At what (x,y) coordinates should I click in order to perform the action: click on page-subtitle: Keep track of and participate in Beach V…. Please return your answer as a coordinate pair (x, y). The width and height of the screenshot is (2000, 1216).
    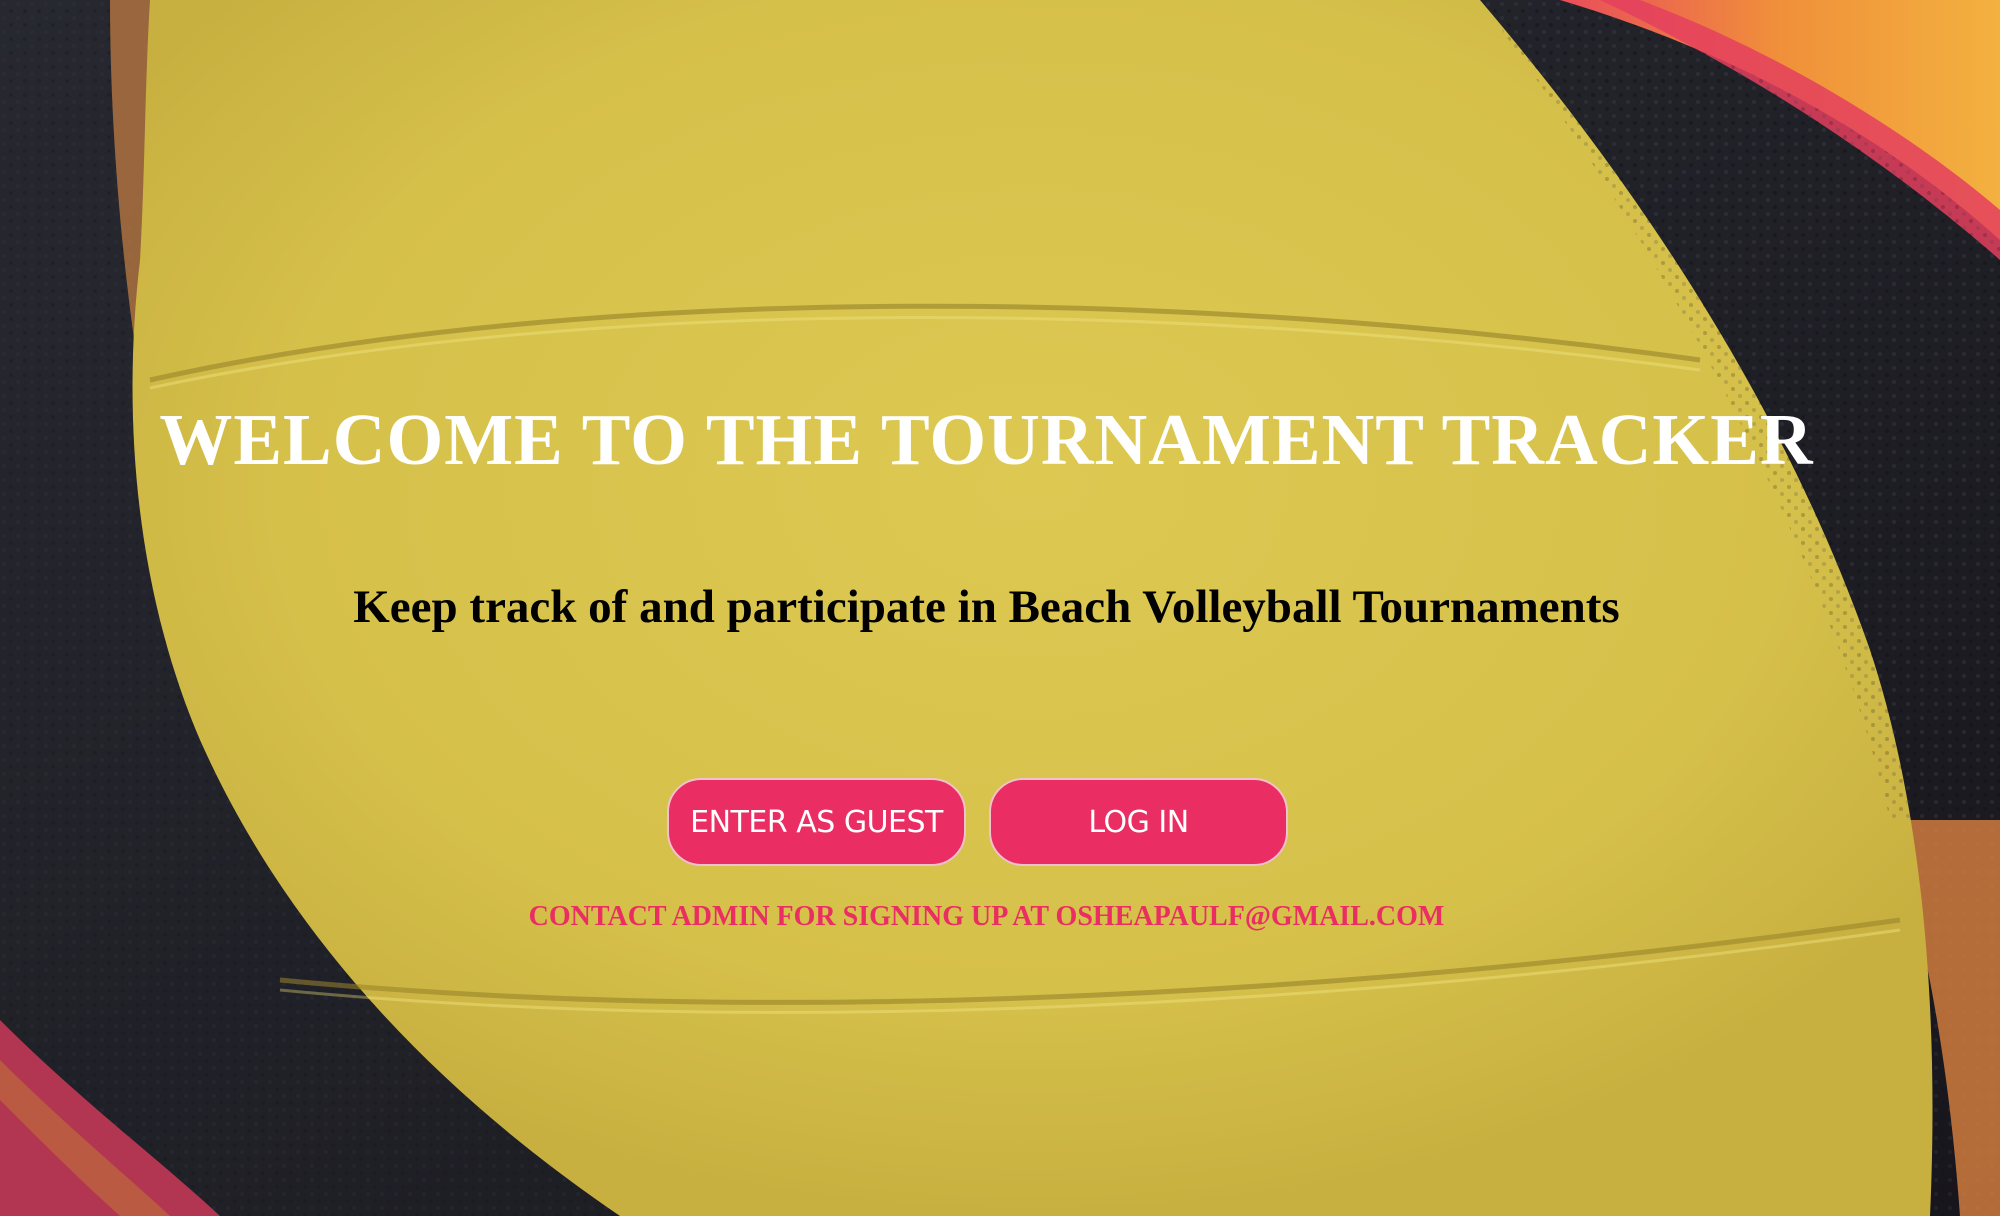
    Looking at the image, I should click on (986, 607).